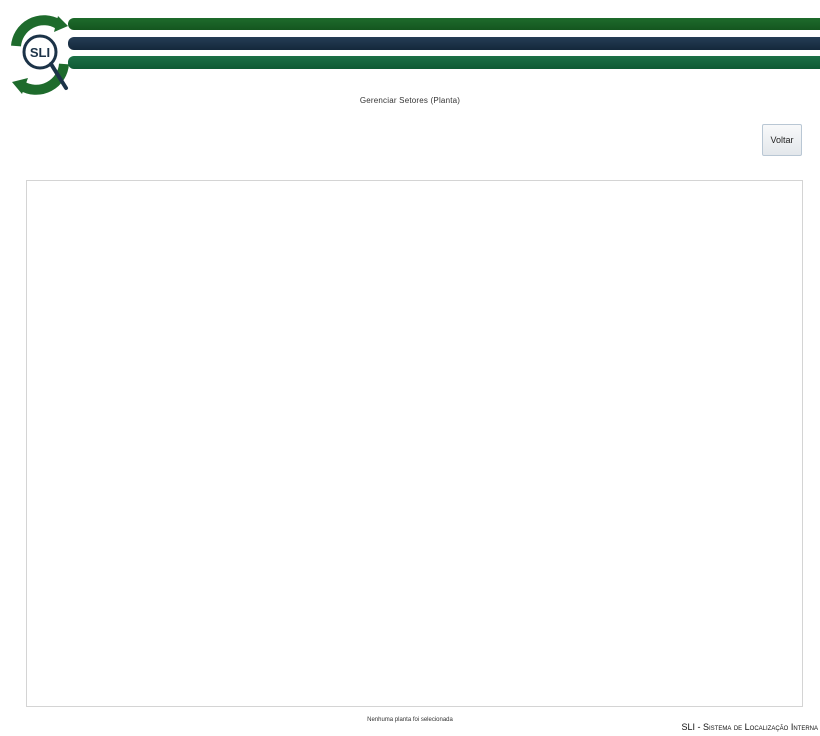  I want to click on header-decoration, so click(444, 44).